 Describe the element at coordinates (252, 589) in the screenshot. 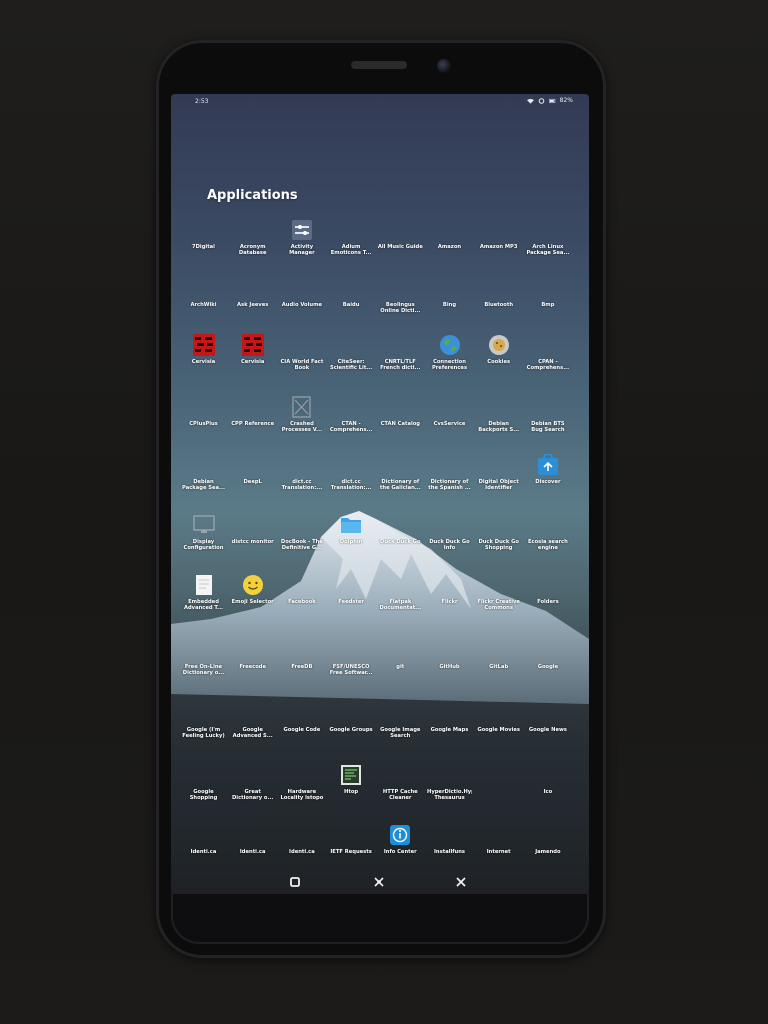

I see `app-item: Emoji Selector` at that location.